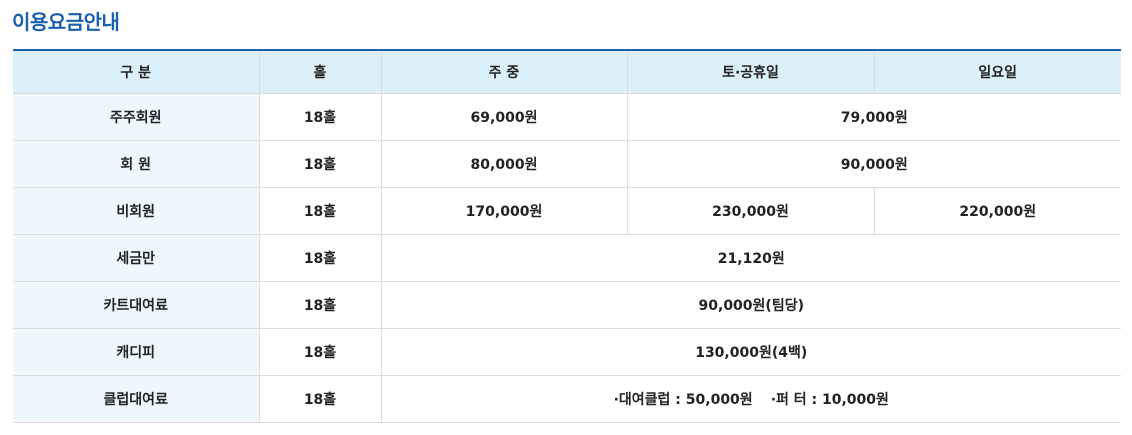 The image size is (1132, 435). I want to click on row-fee: 130,000원(4백), so click(751, 352).